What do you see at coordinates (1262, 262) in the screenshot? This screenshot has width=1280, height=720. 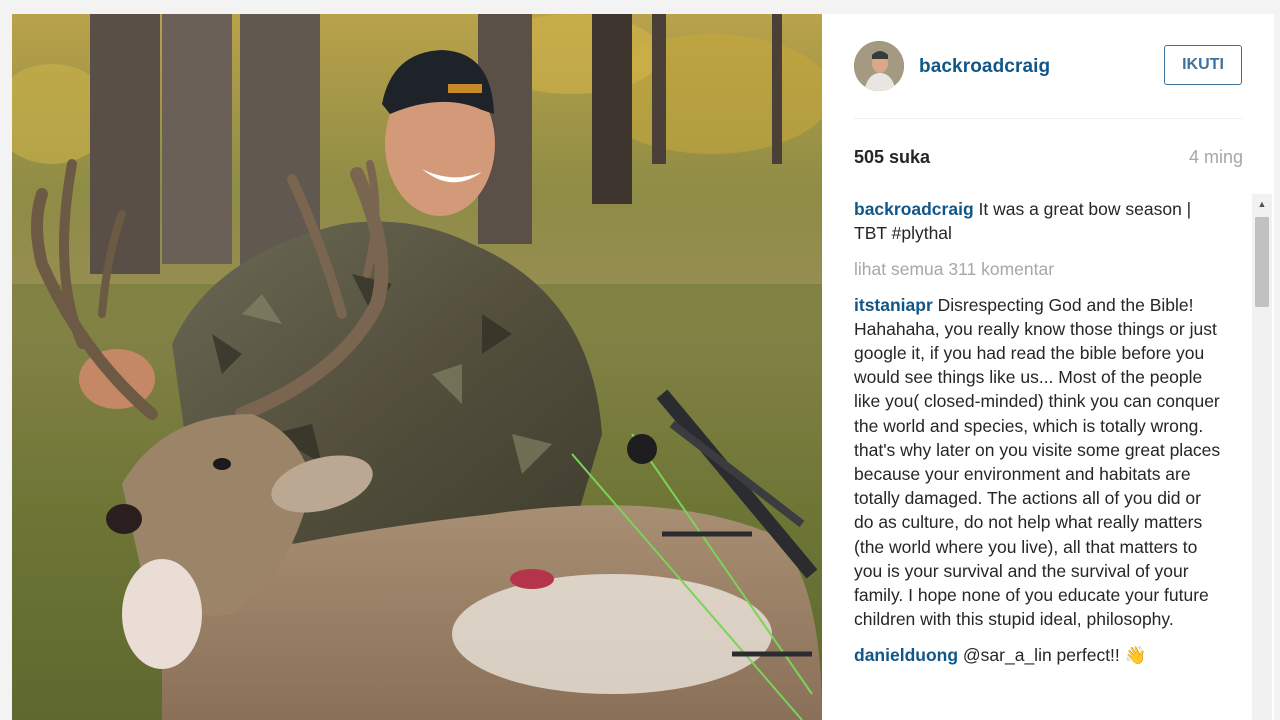 I see `scrollbar-thumb` at bounding box center [1262, 262].